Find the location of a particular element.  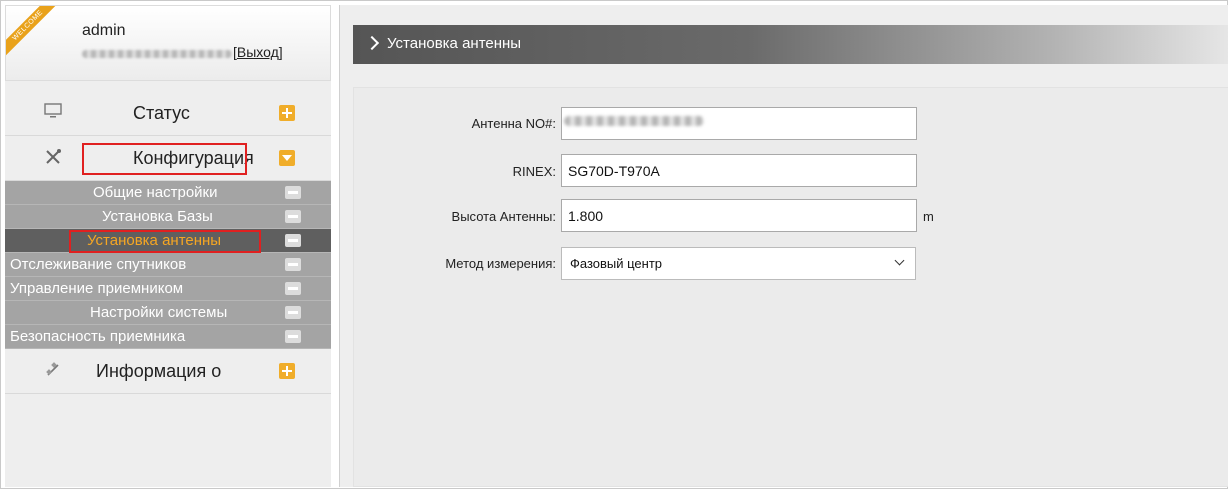

sidebar-subitem-general: Общие настройки is located at coordinates (168, 193).